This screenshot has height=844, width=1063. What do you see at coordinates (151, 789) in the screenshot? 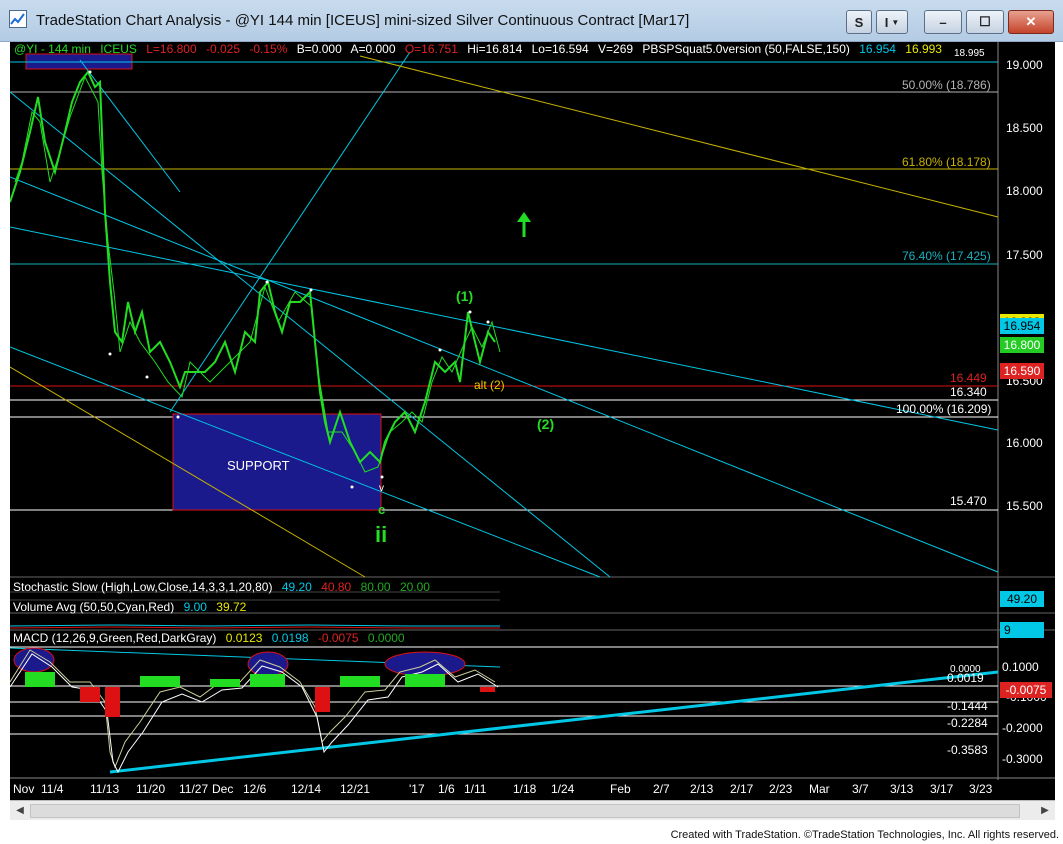
I see `date-tick: 11/20` at bounding box center [151, 789].